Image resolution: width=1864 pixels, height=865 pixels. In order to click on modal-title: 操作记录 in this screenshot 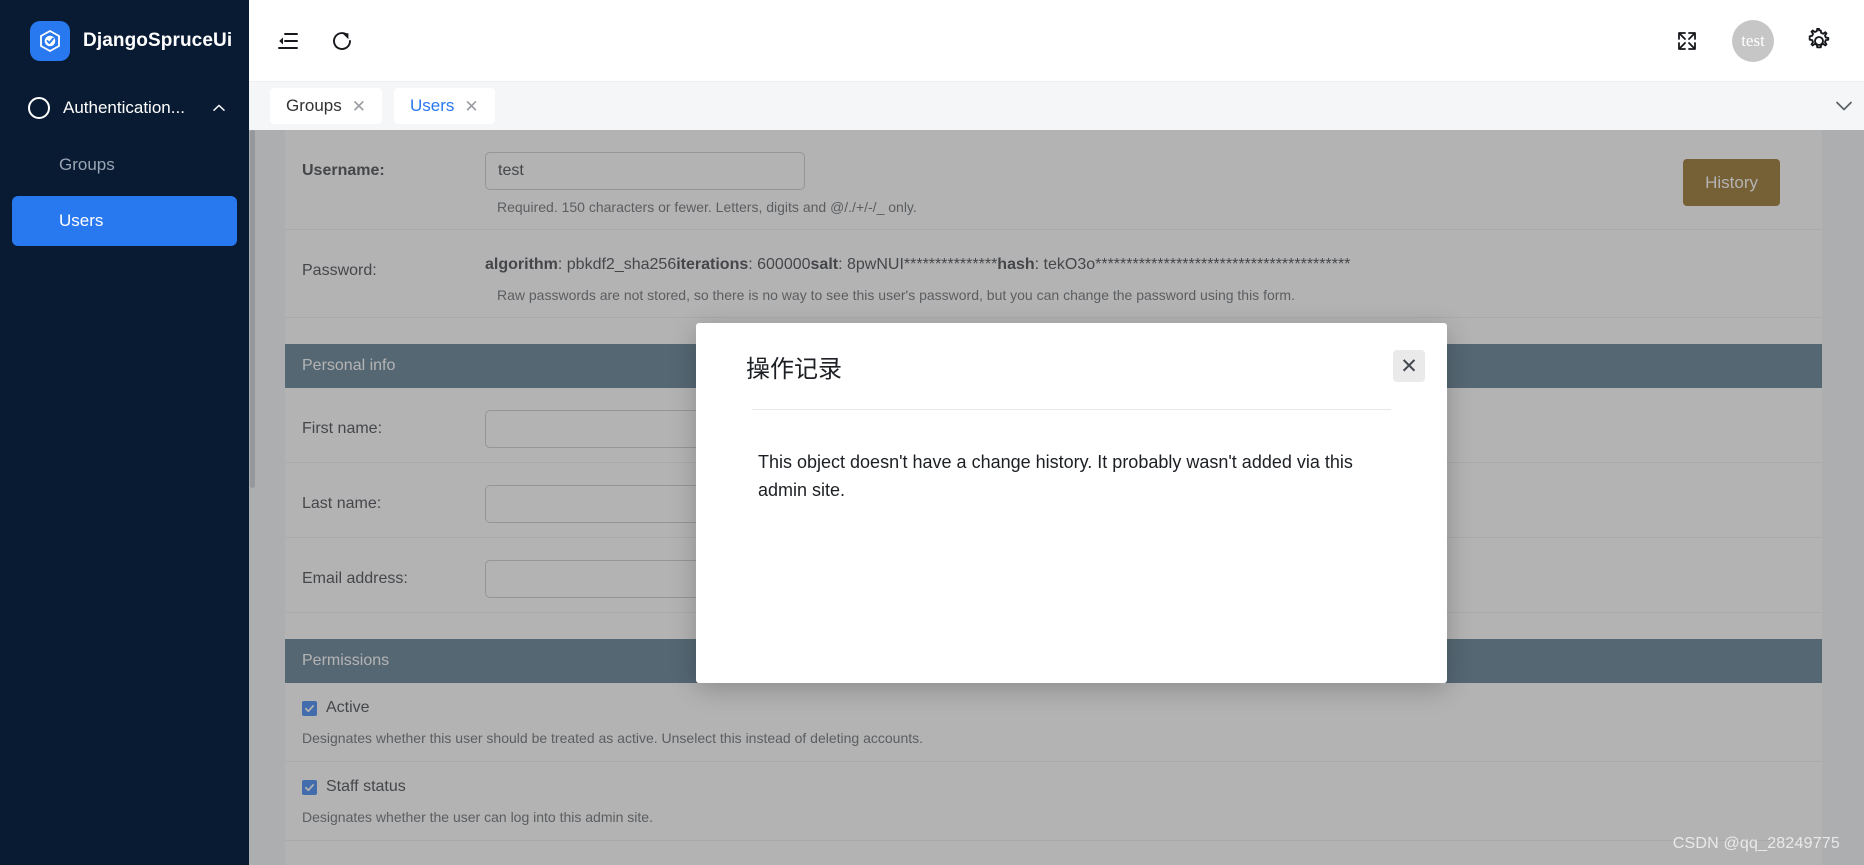, I will do `click(794, 369)`.